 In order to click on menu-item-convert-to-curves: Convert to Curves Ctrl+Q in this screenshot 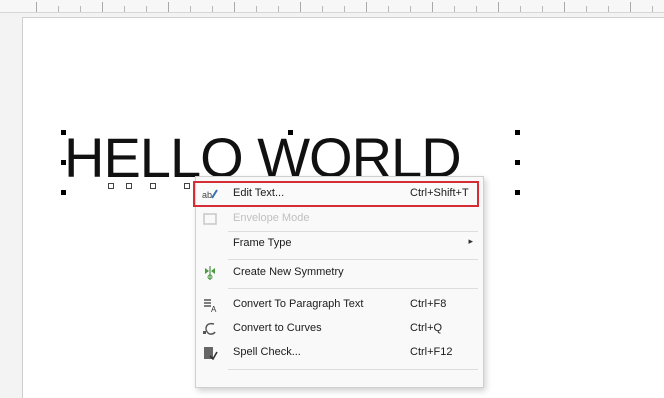, I will do `click(339, 329)`.